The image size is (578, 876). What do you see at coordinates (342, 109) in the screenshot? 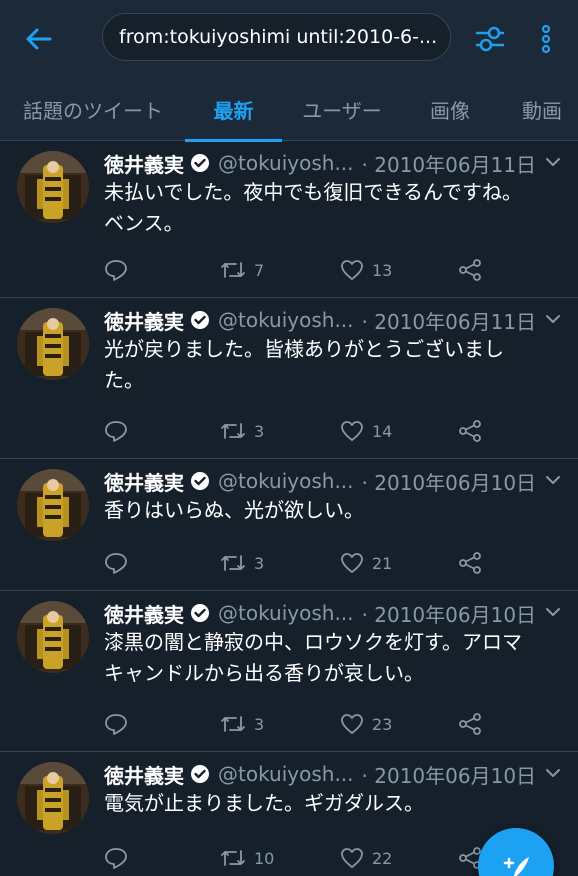
I see `tab-users: ユーザー` at bounding box center [342, 109].